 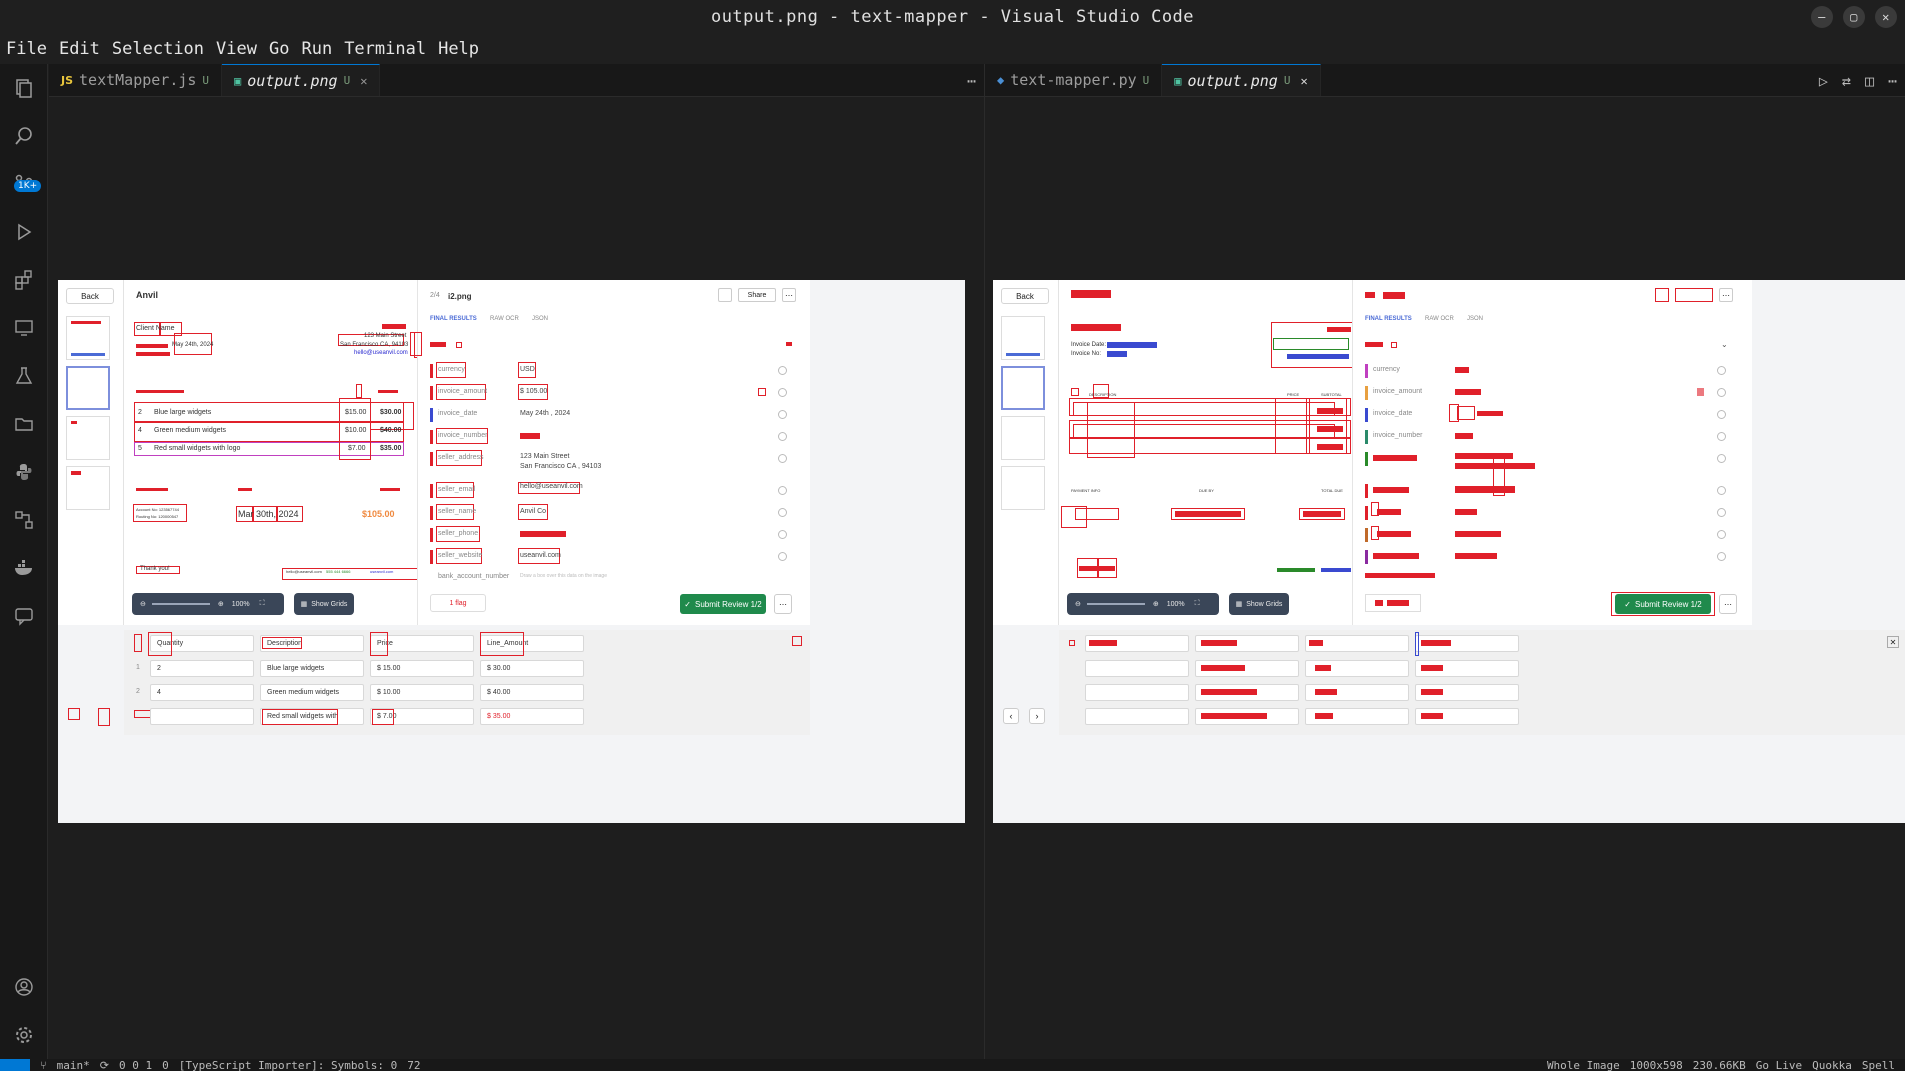 What do you see at coordinates (165, 1065) in the screenshot?
I see `ports-count: 0` at bounding box center [165, 1065].